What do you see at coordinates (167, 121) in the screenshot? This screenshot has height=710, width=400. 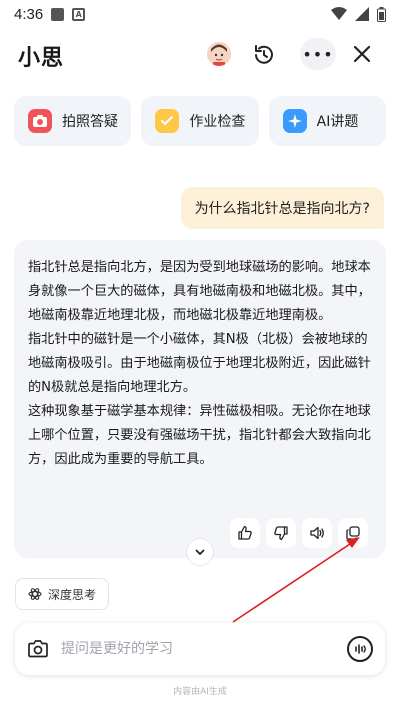 I see `homework-check-icon` at bounding box center [167, 121].